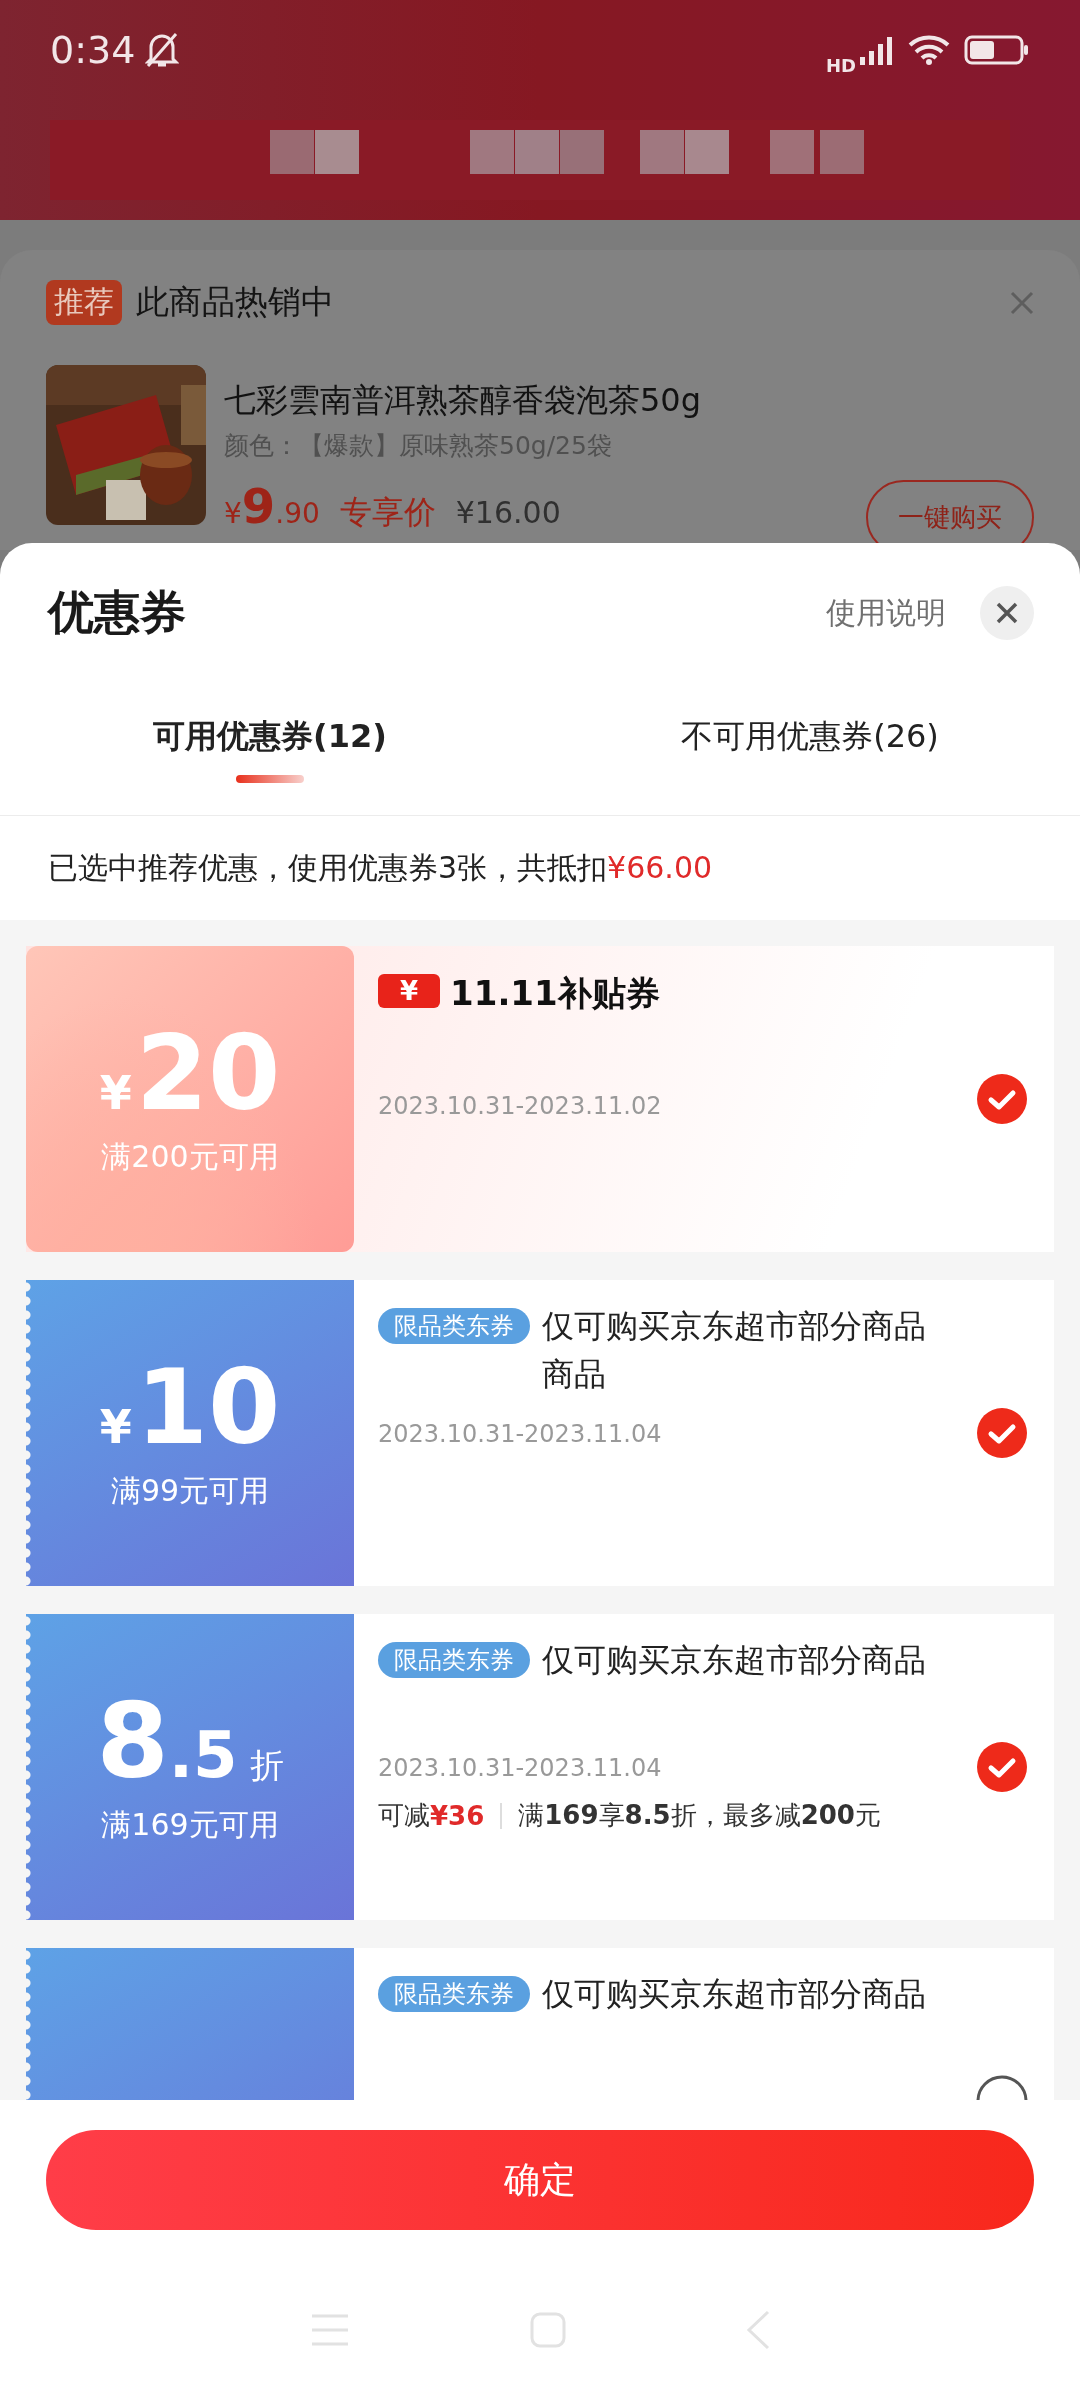 This screenshot has height=2400, width=1080. Describe the element at coordinates (457, 1815) in the screenshot. I see `saving-amount: ¥36` at that location.